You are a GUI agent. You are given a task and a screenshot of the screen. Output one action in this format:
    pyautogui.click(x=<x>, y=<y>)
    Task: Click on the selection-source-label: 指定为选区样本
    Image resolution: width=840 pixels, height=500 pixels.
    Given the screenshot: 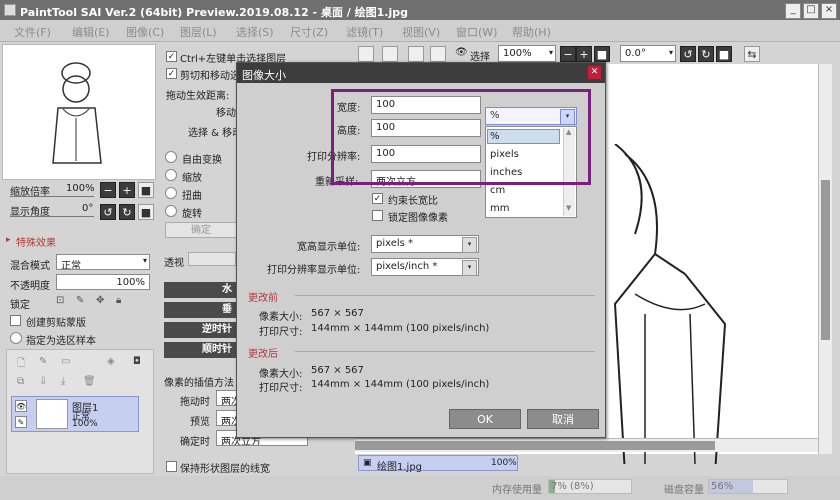 What is the action you would take?
    pyautogui.click(x=61, y=341)
    